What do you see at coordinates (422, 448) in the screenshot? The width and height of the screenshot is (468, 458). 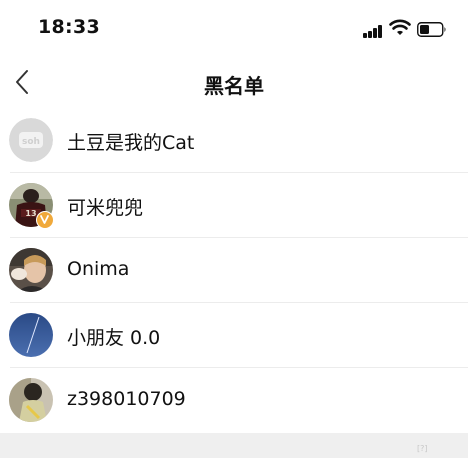 I see `watermark: [?]` at bounding box center [422, 448].